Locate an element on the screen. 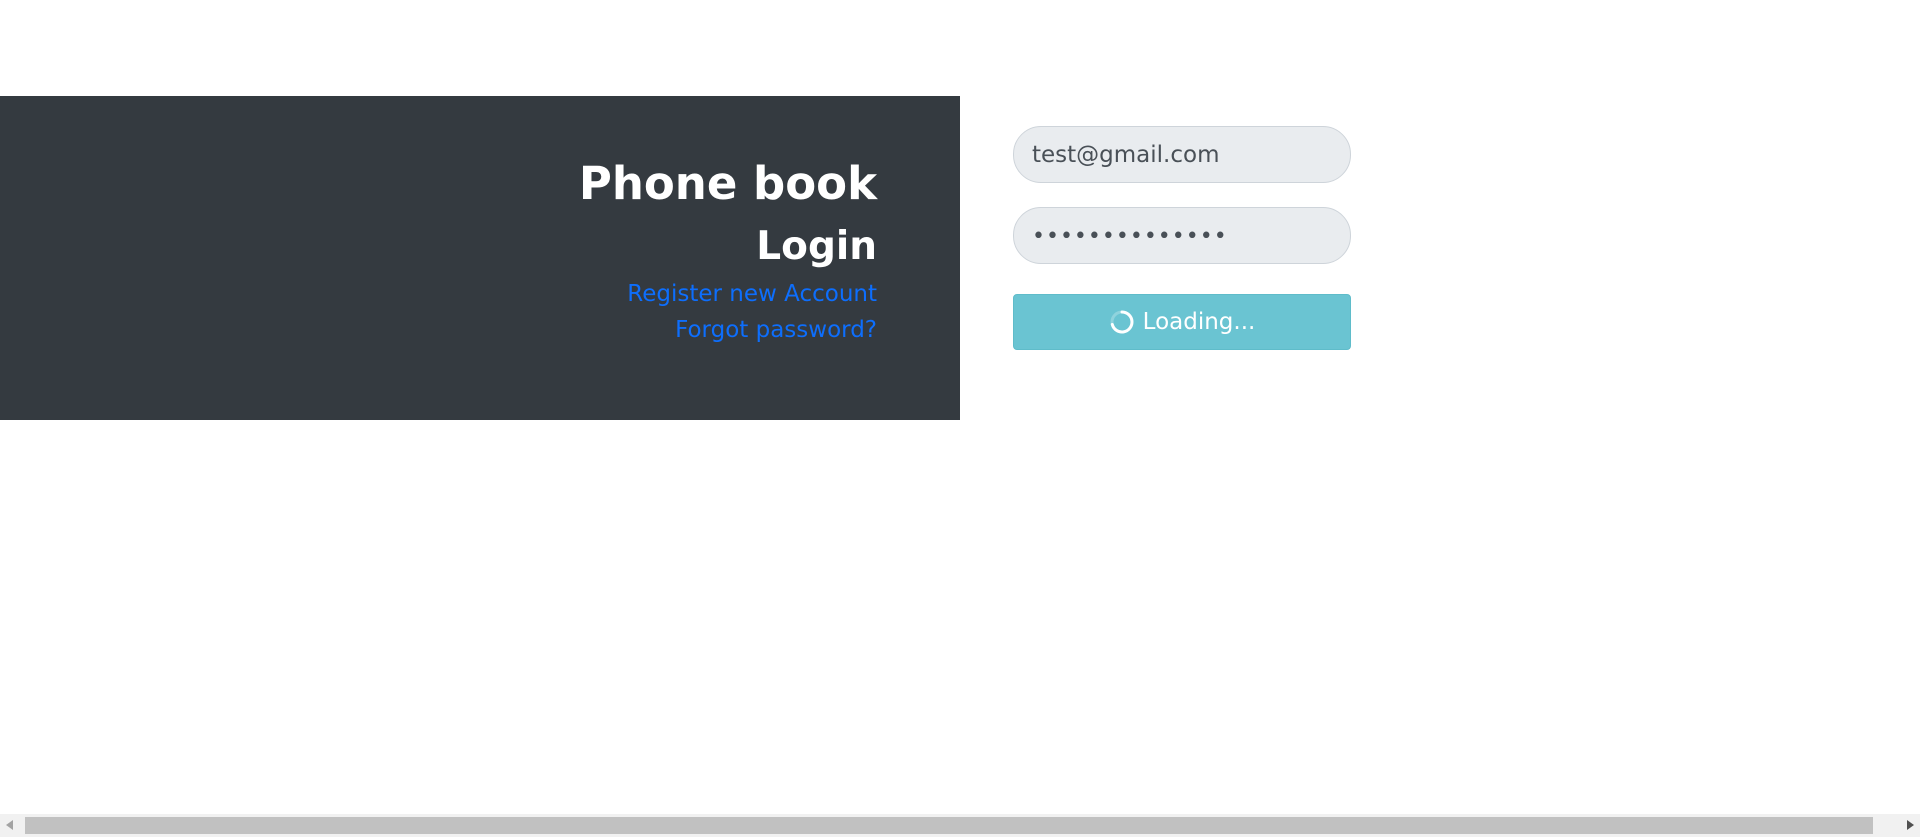 Image resolution: width=1920 pixels, height=837 pixels. loading-spinner-icon is located at coordinates (1122, 322).